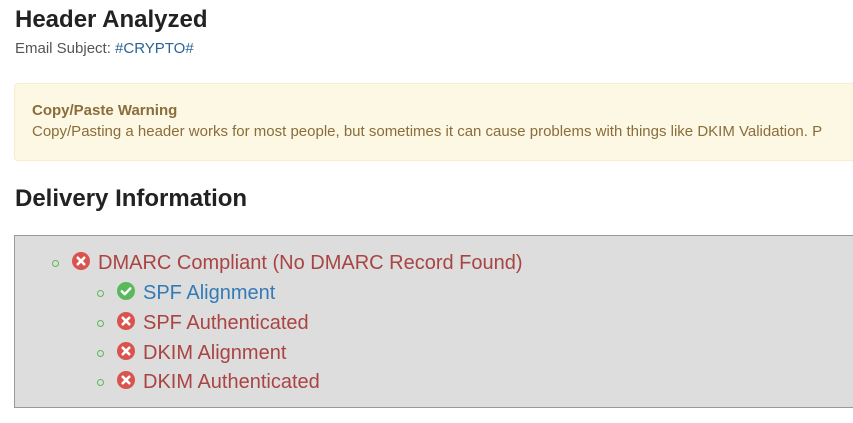  What do you see at coordinates (209, 293) in the screenshot?
I see `spf-alignment-label: SPF Alignment` at bounding box center [209, 293].